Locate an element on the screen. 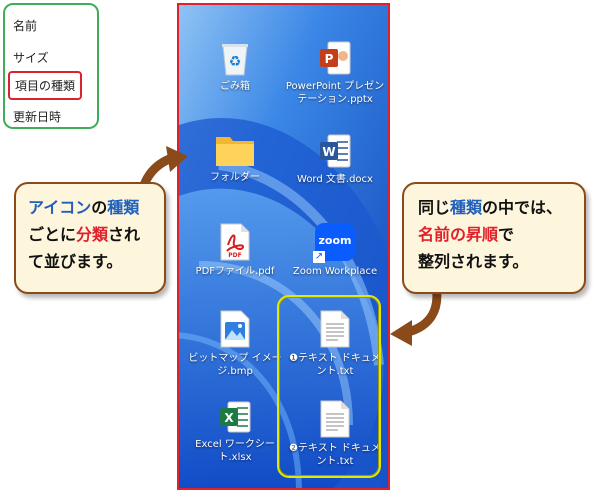  svg-text: PDF is located at coordinates (234, 255).